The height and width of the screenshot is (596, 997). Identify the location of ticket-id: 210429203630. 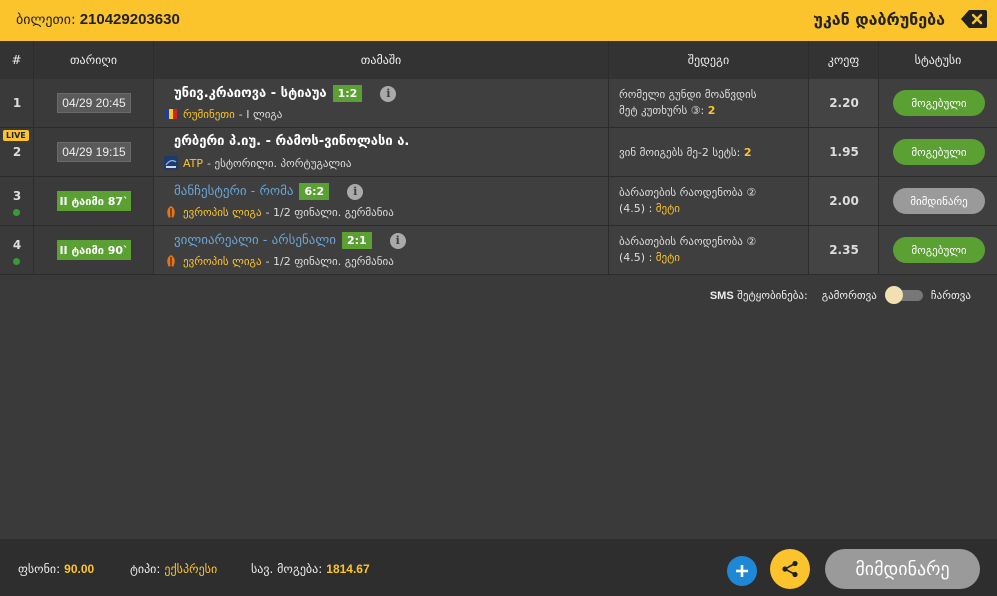
(129, 19).